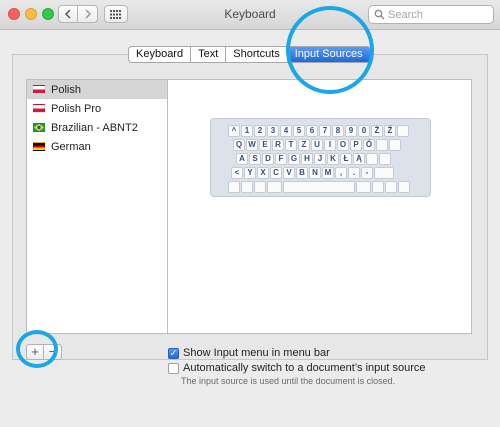 This screenshot has width=500, height=427. I want to click on key: 3, so click(273, 131).